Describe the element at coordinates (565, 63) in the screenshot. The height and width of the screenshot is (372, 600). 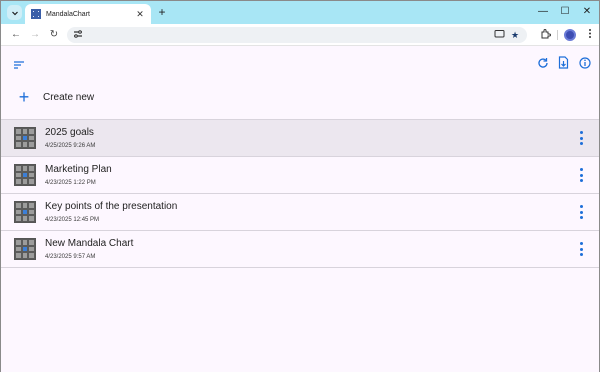
I see `import-icon` at that location.